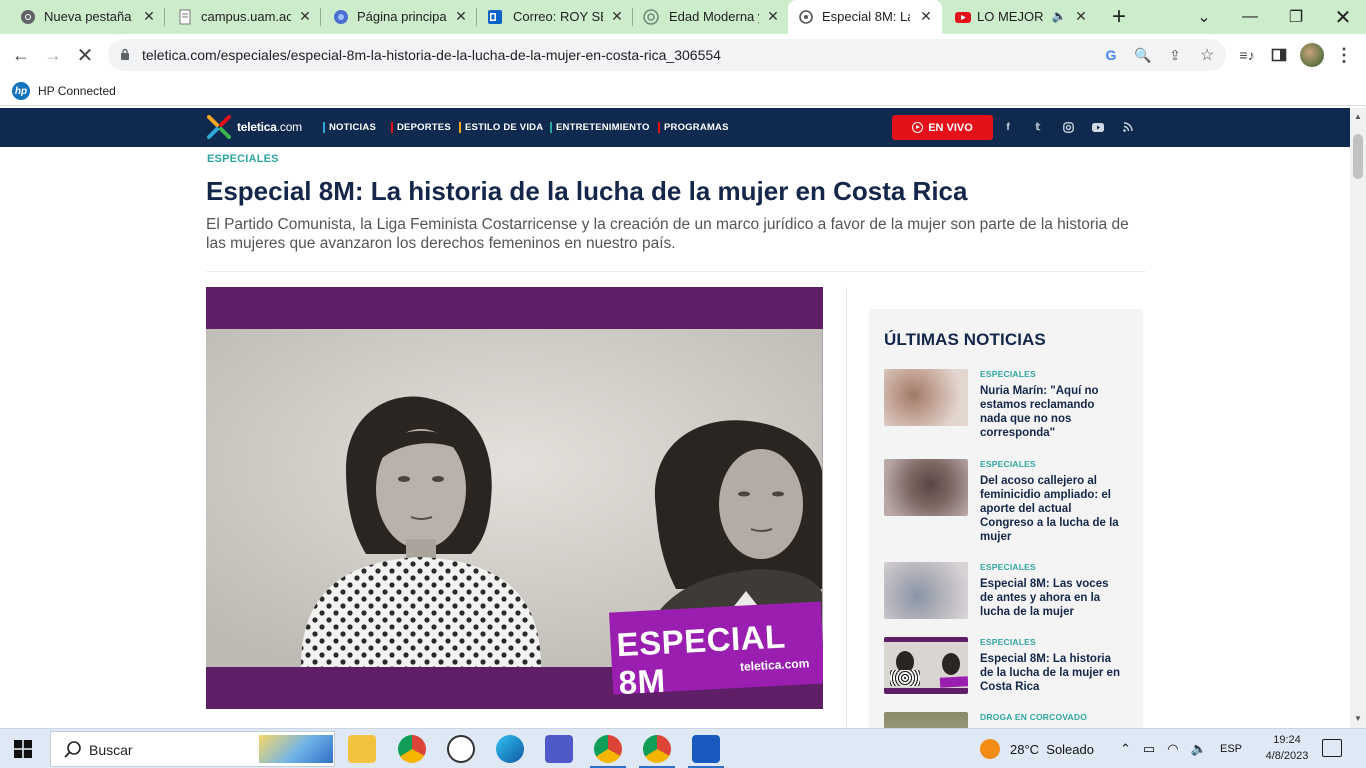 The width and height of the screenshot is (1366, 768). I want to click on playlist-icon: ≡♪, so click(1247, 55).